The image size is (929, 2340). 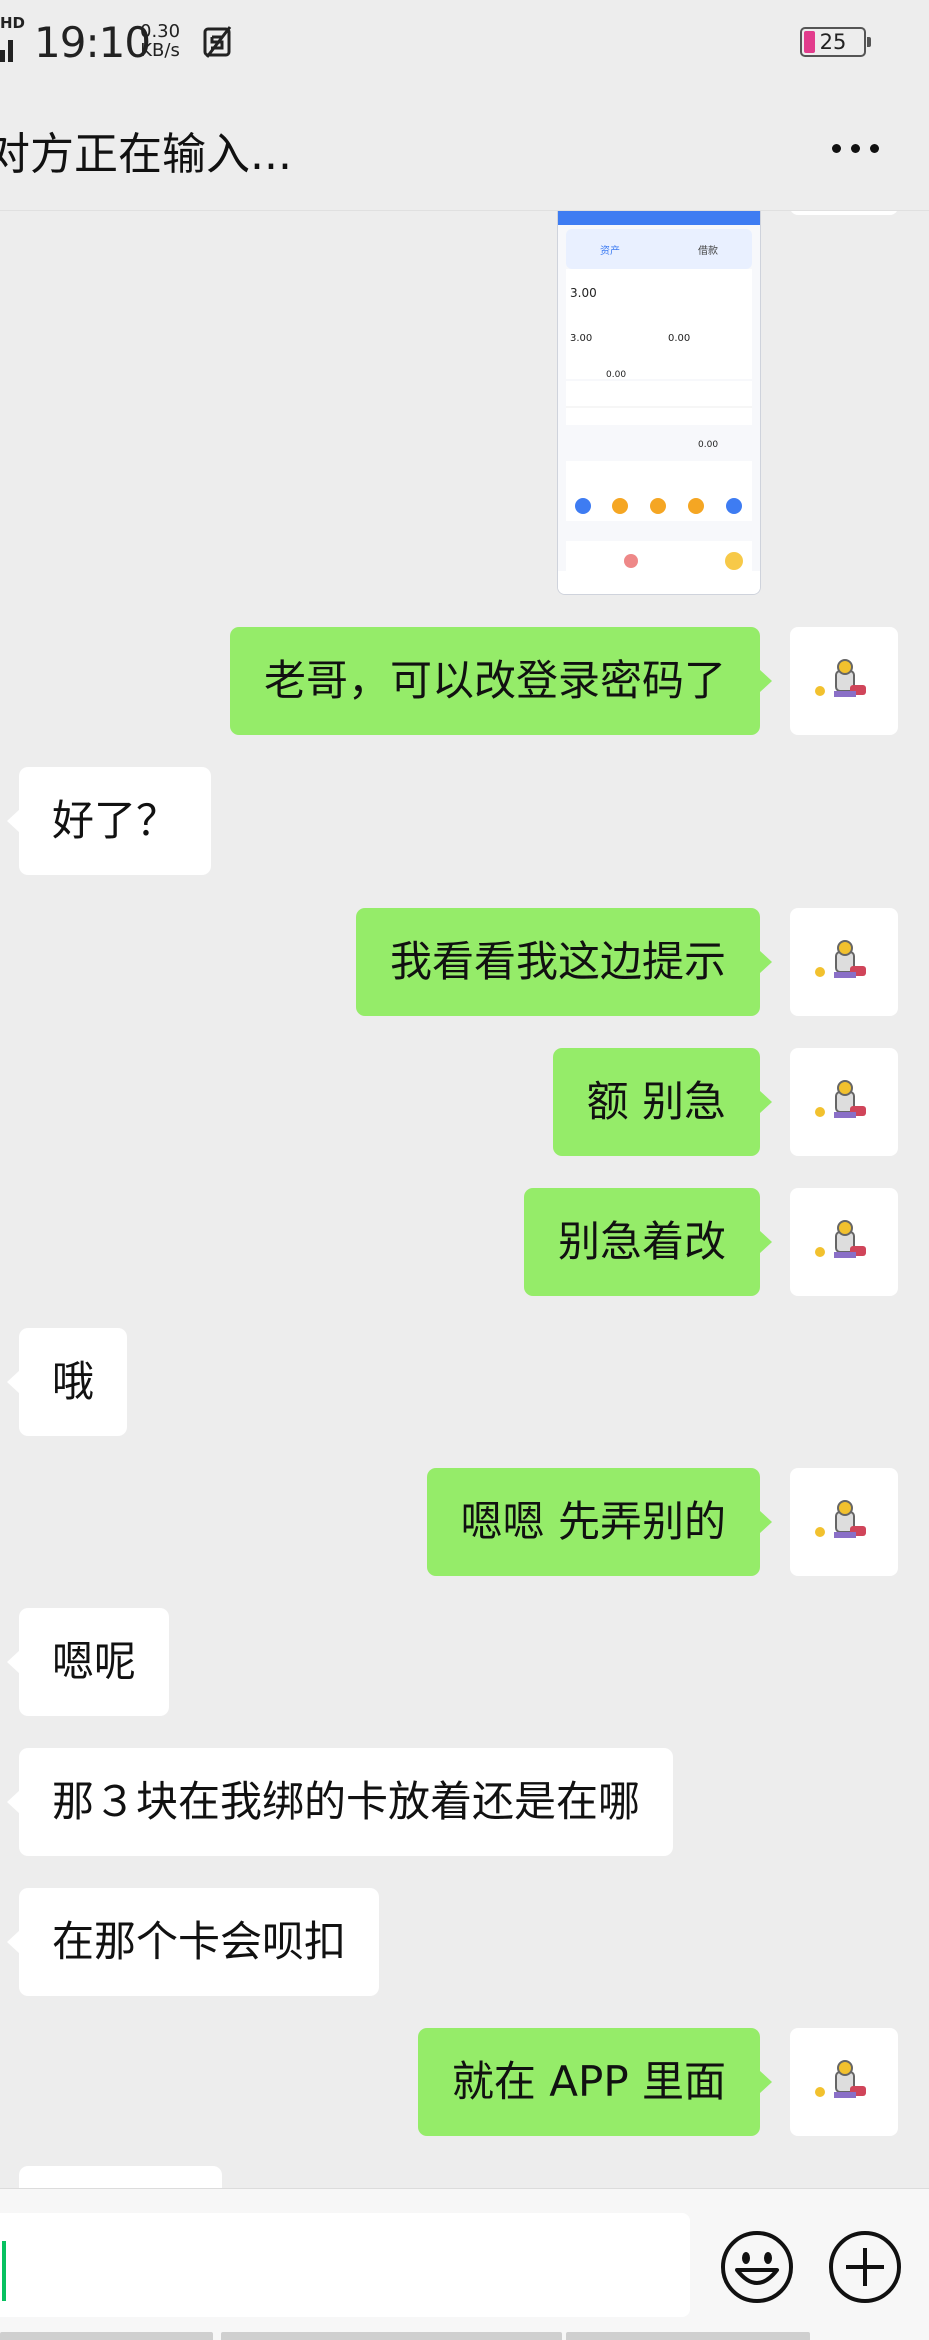 I want to click on app-screenshot-thumbnail: 资产 借款 3.00 3.00 0.00 0.00 0.00, so click(x=659, y=402).